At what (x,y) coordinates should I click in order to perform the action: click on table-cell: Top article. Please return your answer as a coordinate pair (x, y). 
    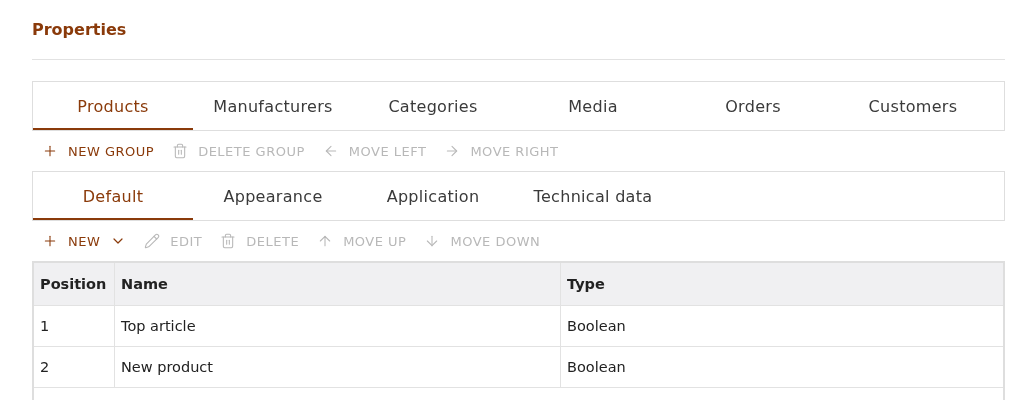
    Looking at the image, I should click on (337, 326).